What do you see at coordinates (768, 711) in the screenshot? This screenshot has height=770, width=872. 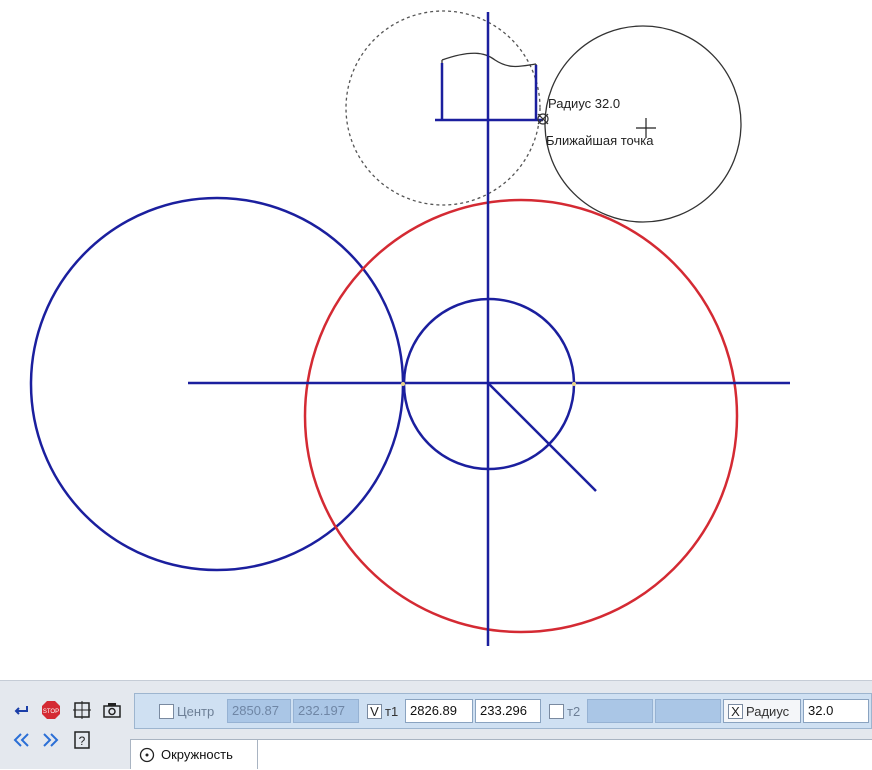 I see `radius-label: Радиус` at bounding box center [768, 711].